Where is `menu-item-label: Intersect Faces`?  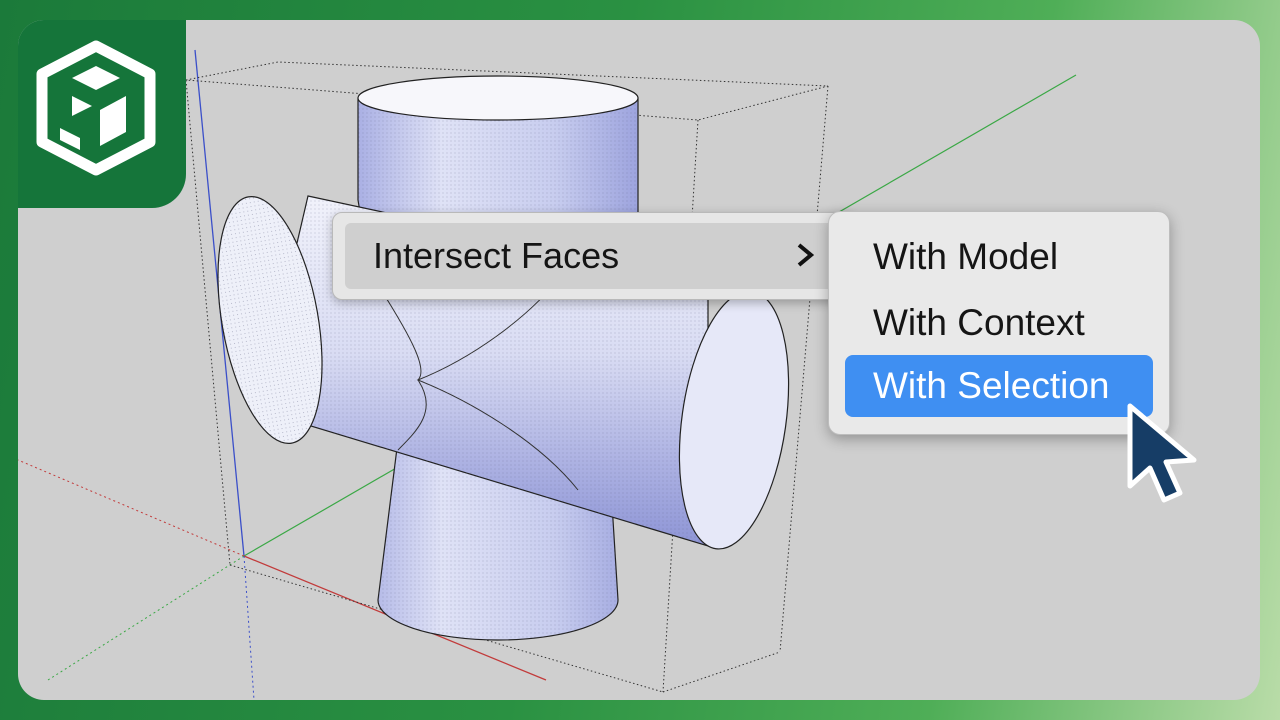 menu-item-label: Intersect Faces is located at coordinates (496, 255).